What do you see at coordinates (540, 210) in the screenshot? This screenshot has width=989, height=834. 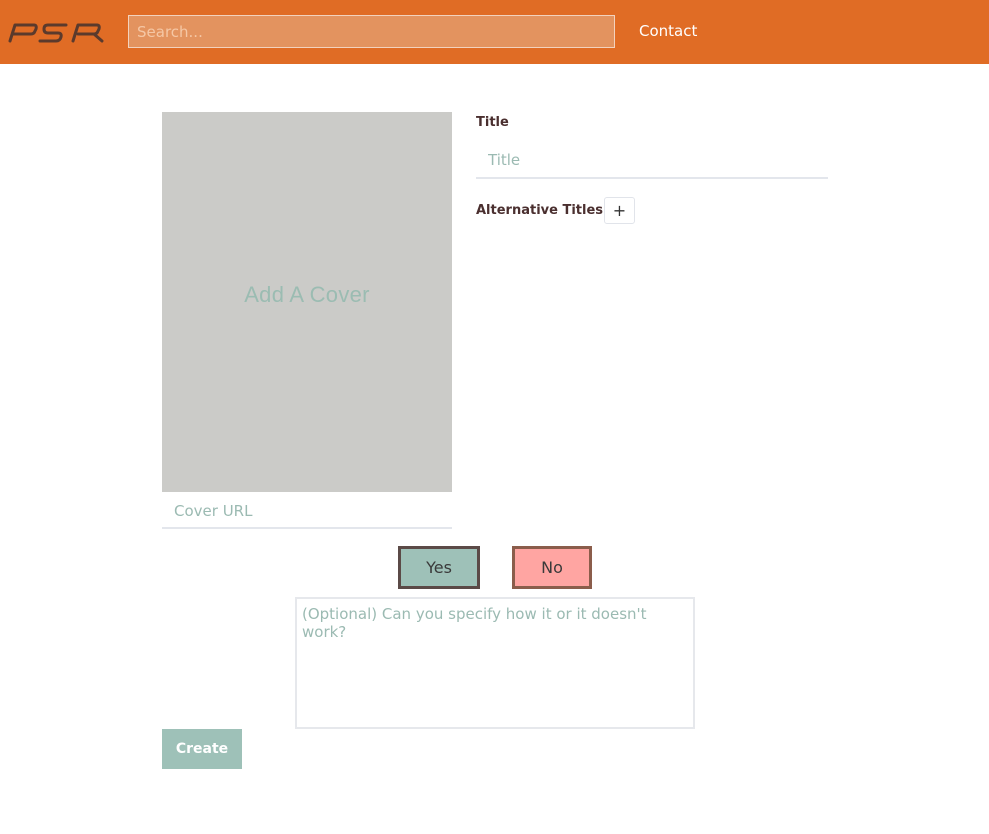 I see `alternative-titles-label: Alternative Titles` at bounding box center [540, 210].